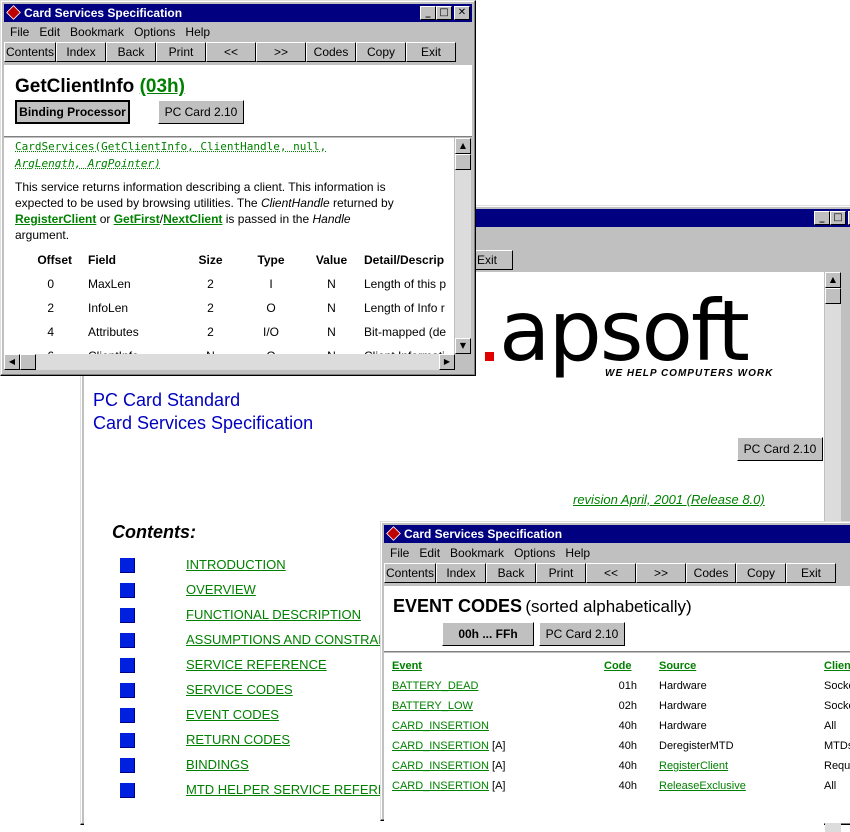 The image size is (850, 832). I want to click on function-code-link: (03h), so click(162, 86).